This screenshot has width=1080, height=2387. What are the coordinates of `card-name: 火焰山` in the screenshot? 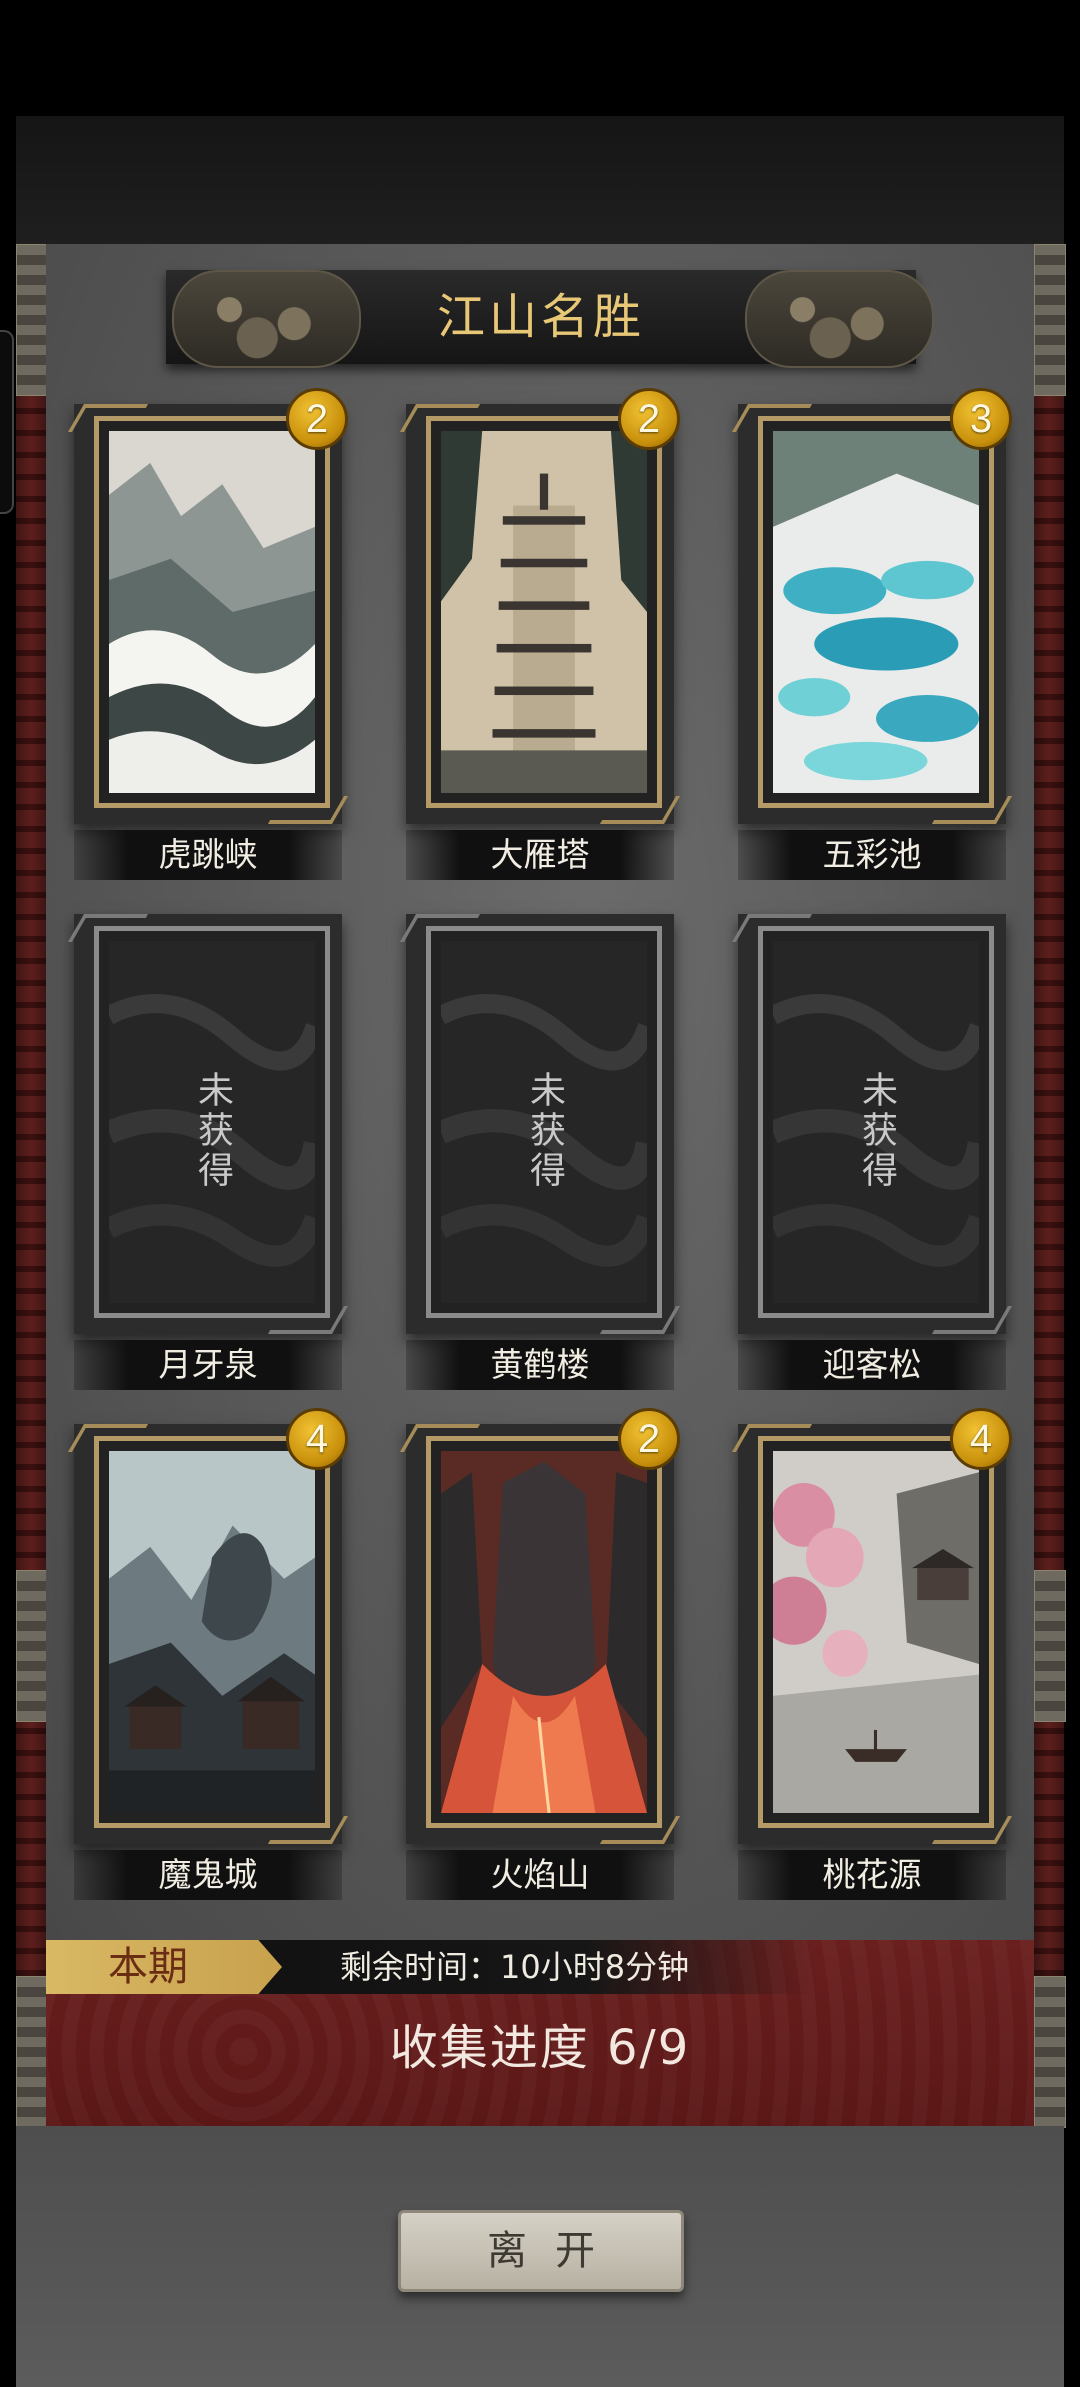 It's located at (540, 1875).